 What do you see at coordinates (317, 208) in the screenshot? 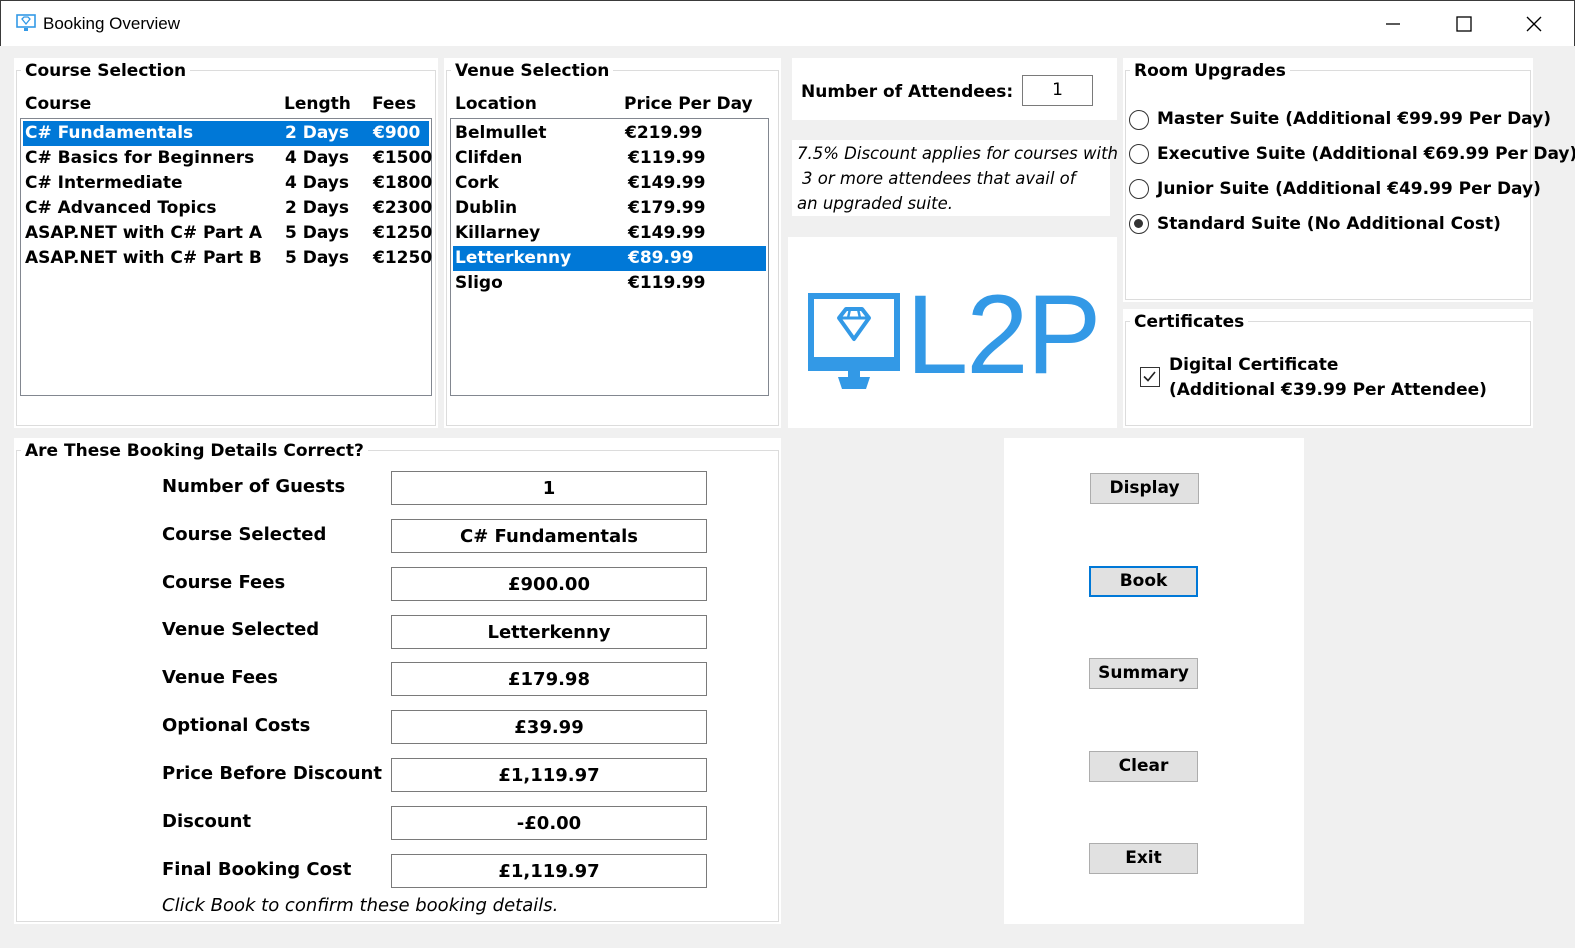
I see `course-length: 2 Days` at bounding box center [317, 208].